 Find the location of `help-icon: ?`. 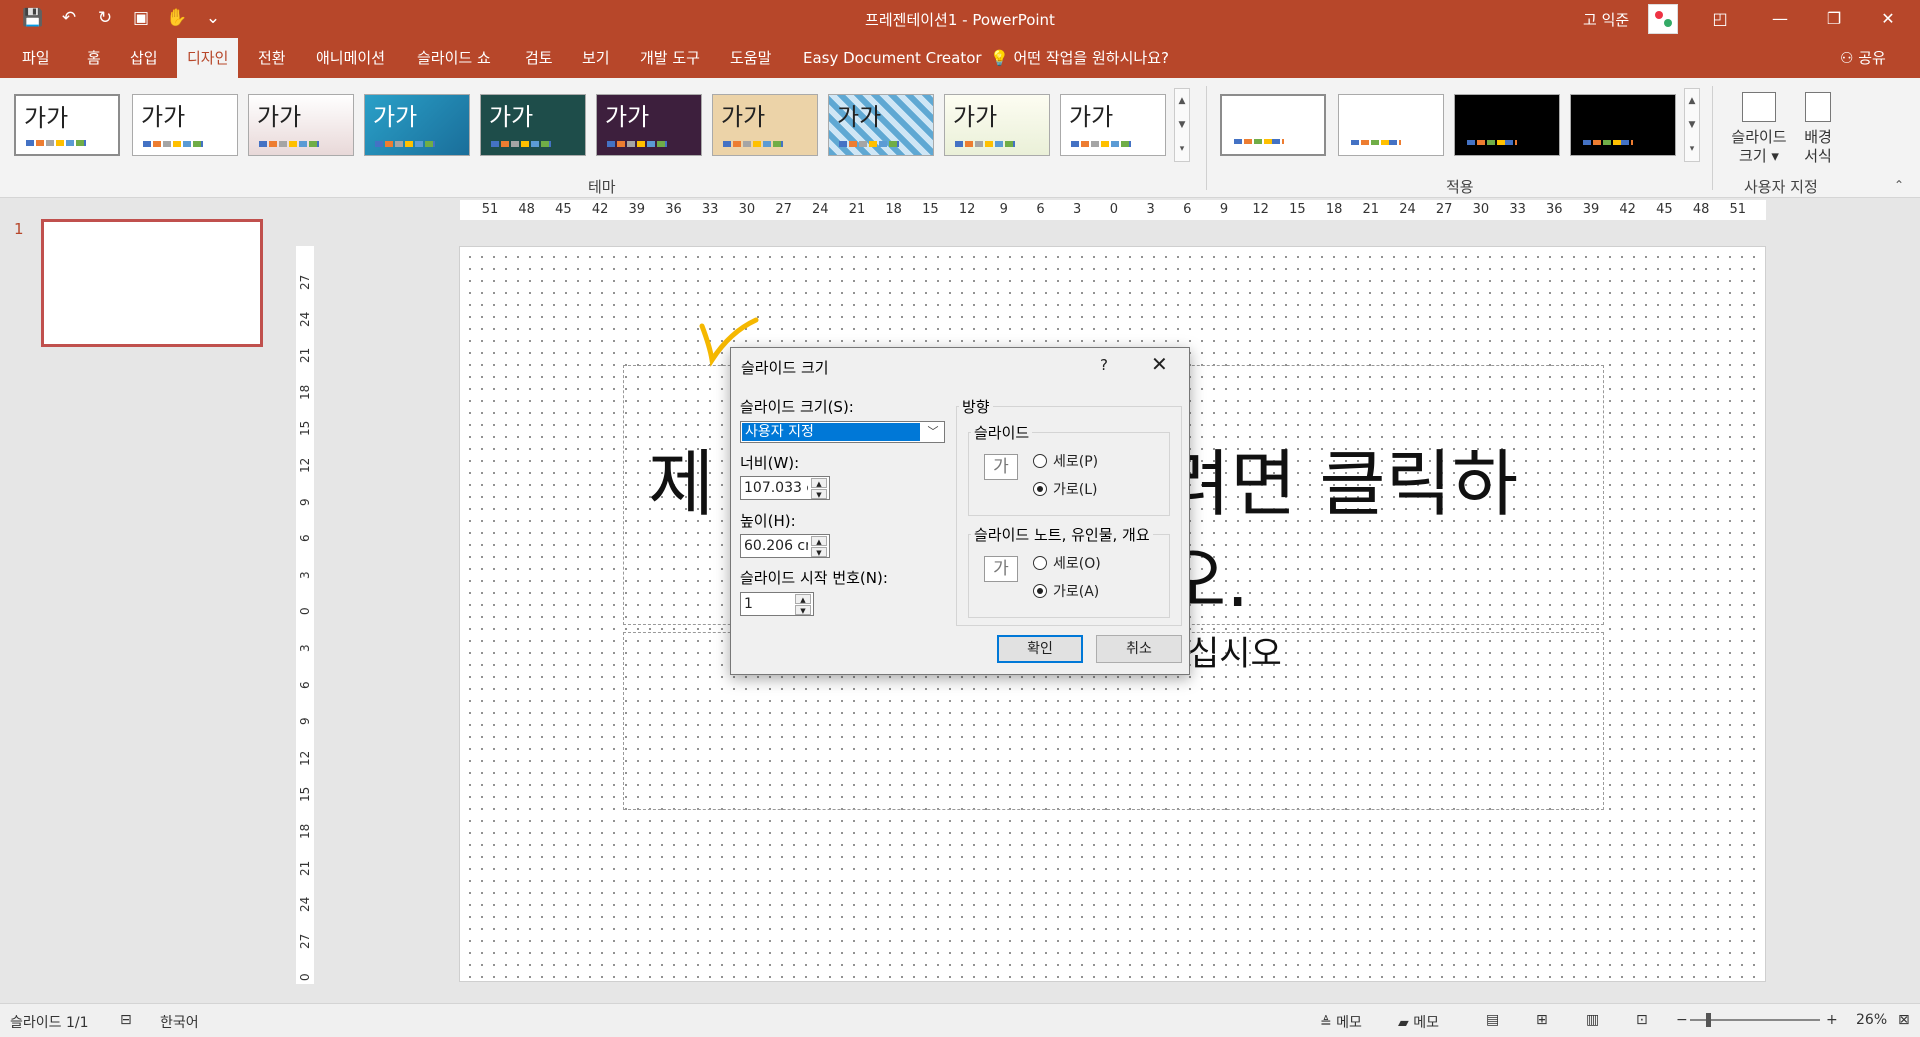

help-icon: ? is located at coordinates (1104, 365).